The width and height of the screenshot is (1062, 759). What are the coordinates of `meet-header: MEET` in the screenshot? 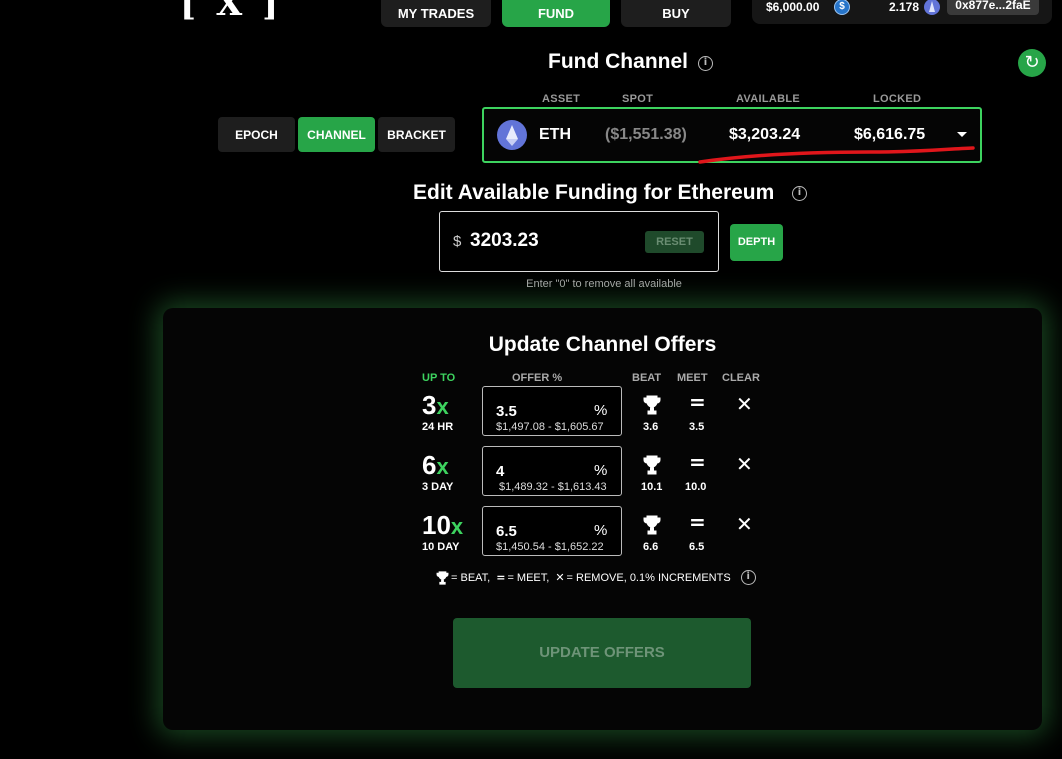 It's located at (692, 378).